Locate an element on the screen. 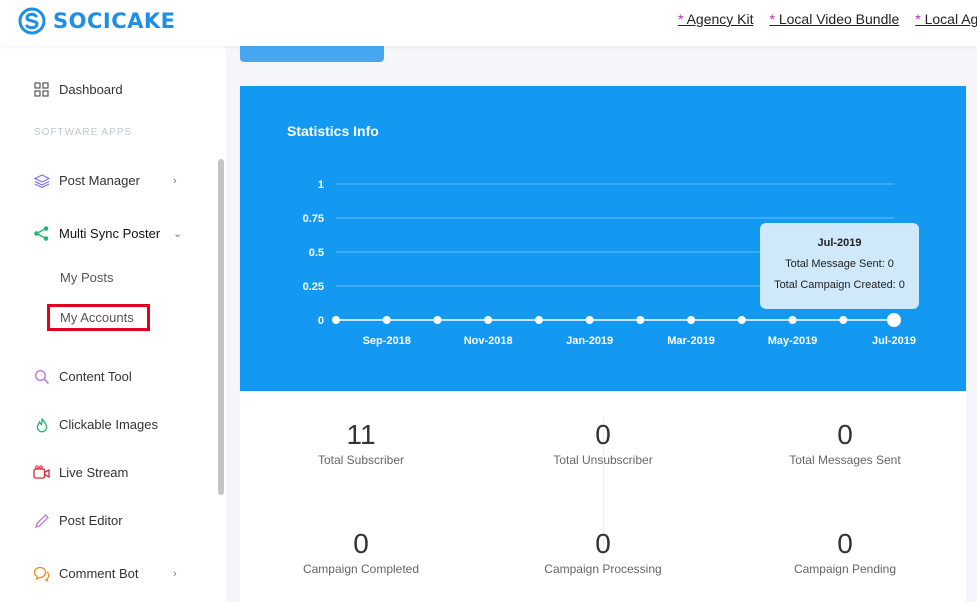 Image resolution: width=977 pixels, height=602 pixels. grid-icon is located at coordinates (41, 89).